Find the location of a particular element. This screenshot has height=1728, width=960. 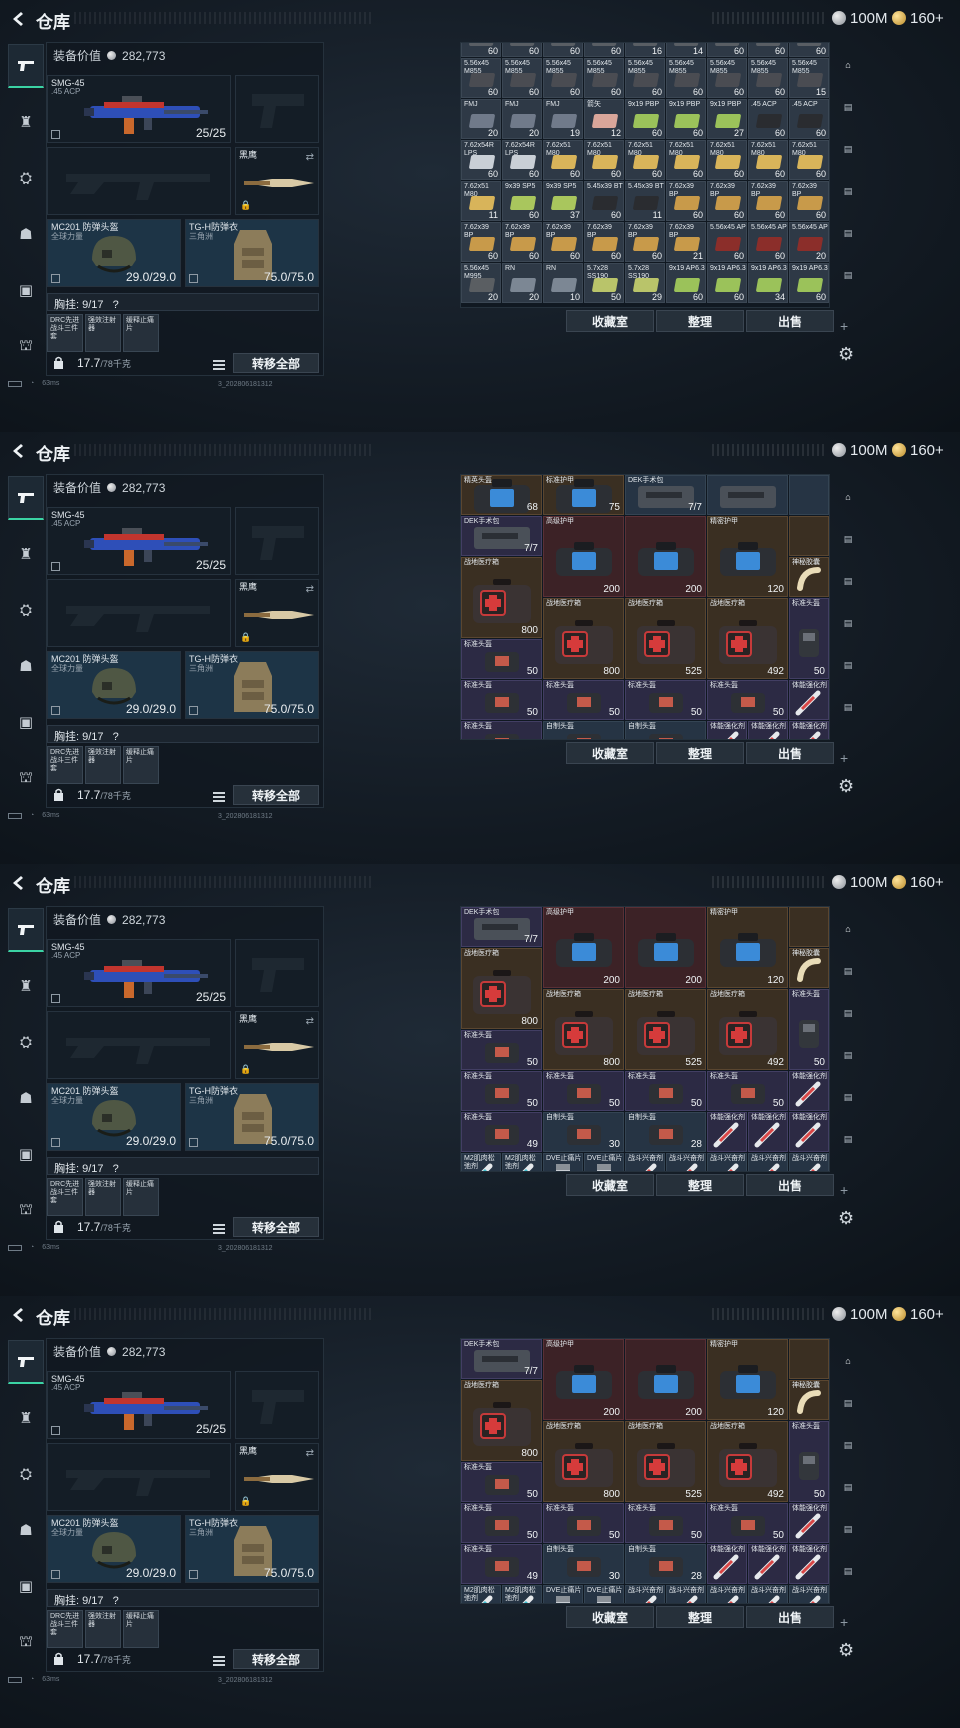

sort-button: 整理 is located at coordinates (700, 321).